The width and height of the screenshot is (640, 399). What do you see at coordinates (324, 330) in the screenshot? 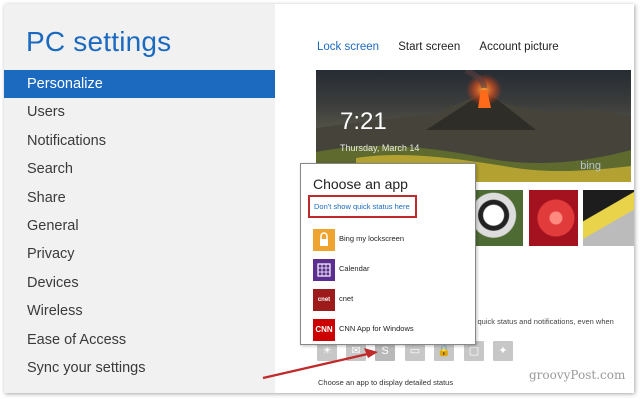
I see `cnn-icon: CNN` at bounding box center [324, 330].